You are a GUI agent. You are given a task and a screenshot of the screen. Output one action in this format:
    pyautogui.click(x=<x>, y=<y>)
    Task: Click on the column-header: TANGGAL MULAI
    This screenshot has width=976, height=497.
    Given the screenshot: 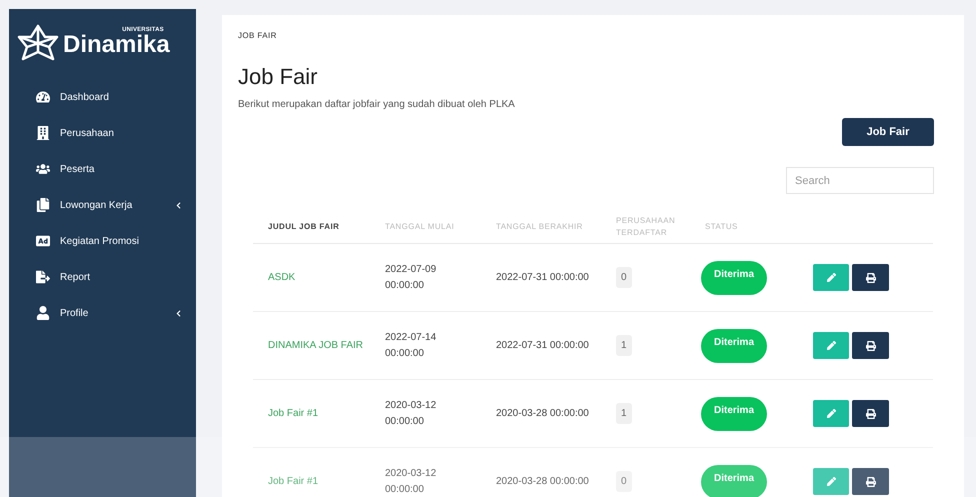 What is the action you would take?
    pyautogui.click(x=420, y=226)
    